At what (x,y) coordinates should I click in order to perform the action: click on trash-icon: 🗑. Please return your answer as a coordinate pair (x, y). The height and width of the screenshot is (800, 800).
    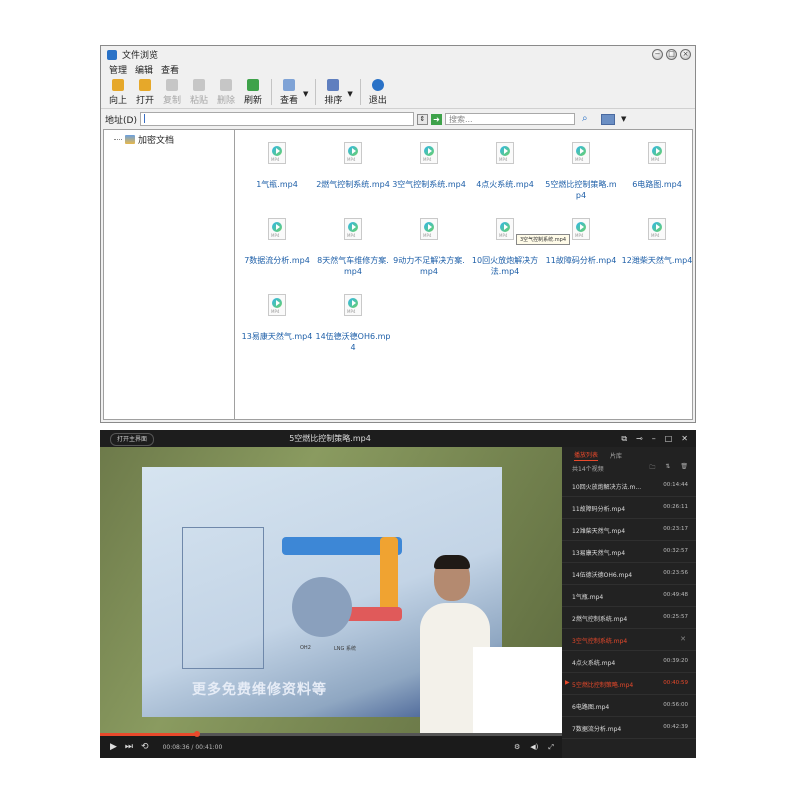
    Looking at the image, I should click on (684, 468).